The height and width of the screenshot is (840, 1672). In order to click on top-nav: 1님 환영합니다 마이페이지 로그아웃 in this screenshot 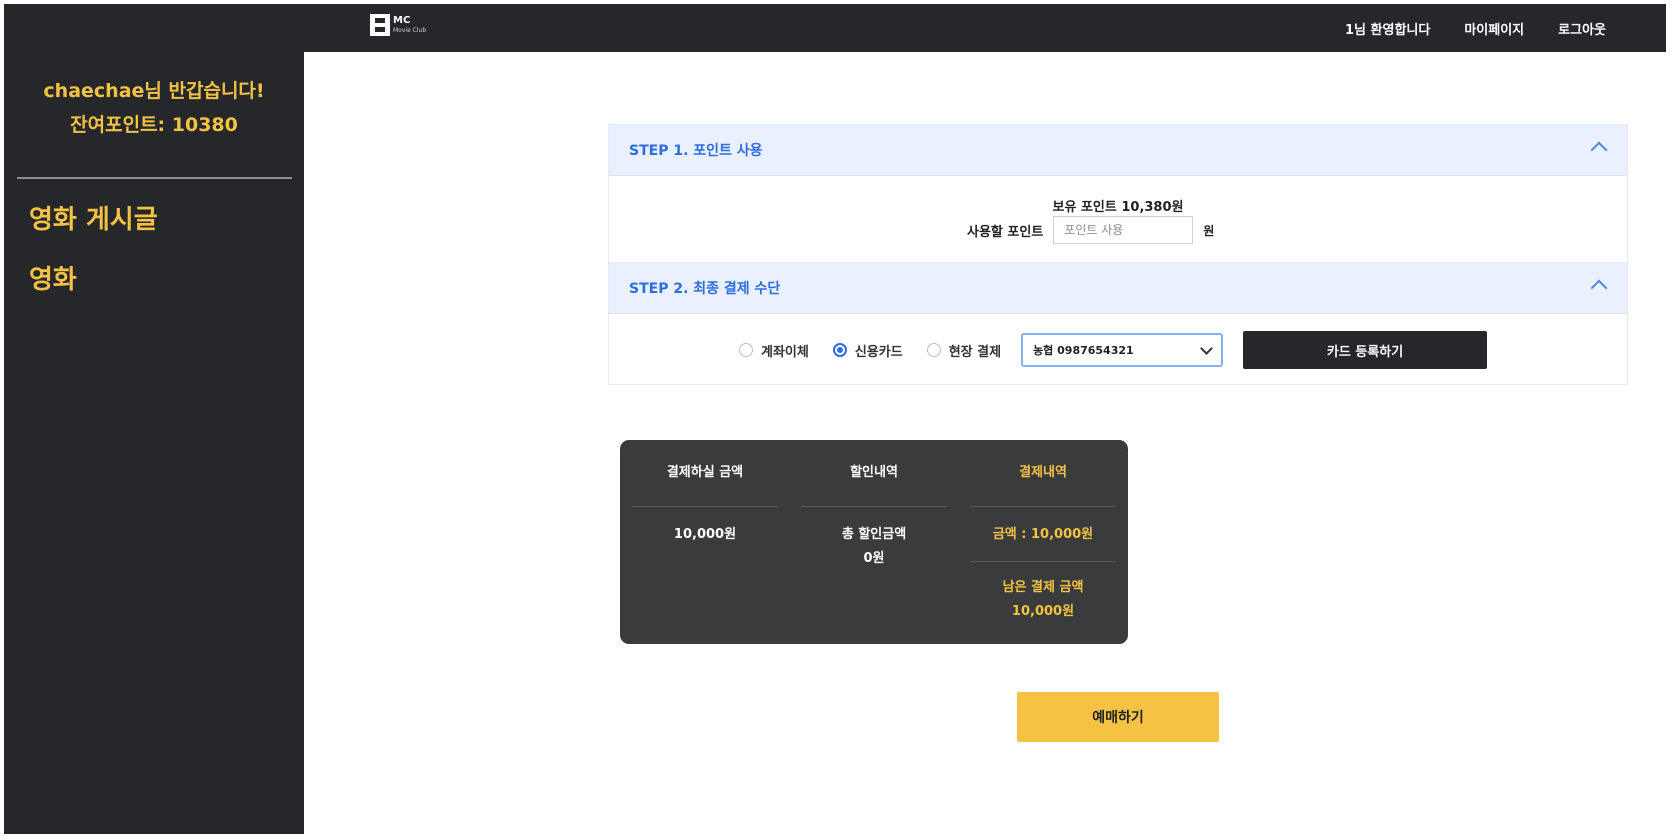, I will do `click(1475, 28)`.